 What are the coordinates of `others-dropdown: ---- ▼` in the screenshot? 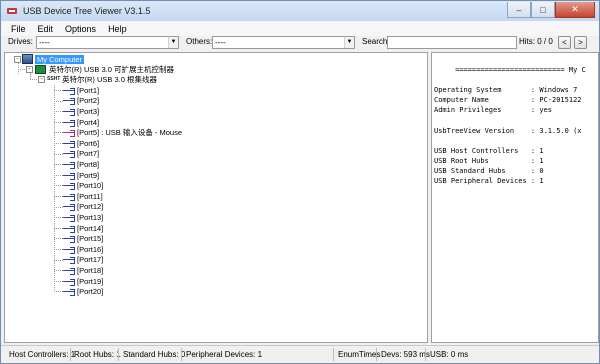 It's located at (283, 42).